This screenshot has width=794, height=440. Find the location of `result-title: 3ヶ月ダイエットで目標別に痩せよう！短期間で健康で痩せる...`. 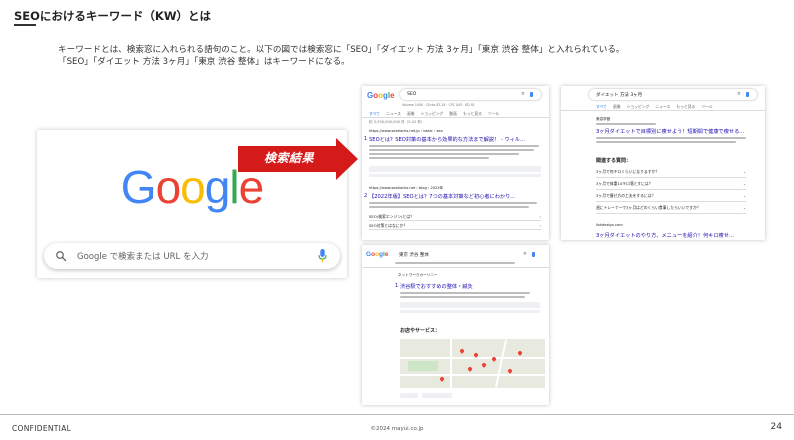

result-title: 3ヶ月ダイエットで目標別に痩せよう！短期間で健康で痩せる... is located at coordinates (670, 131).